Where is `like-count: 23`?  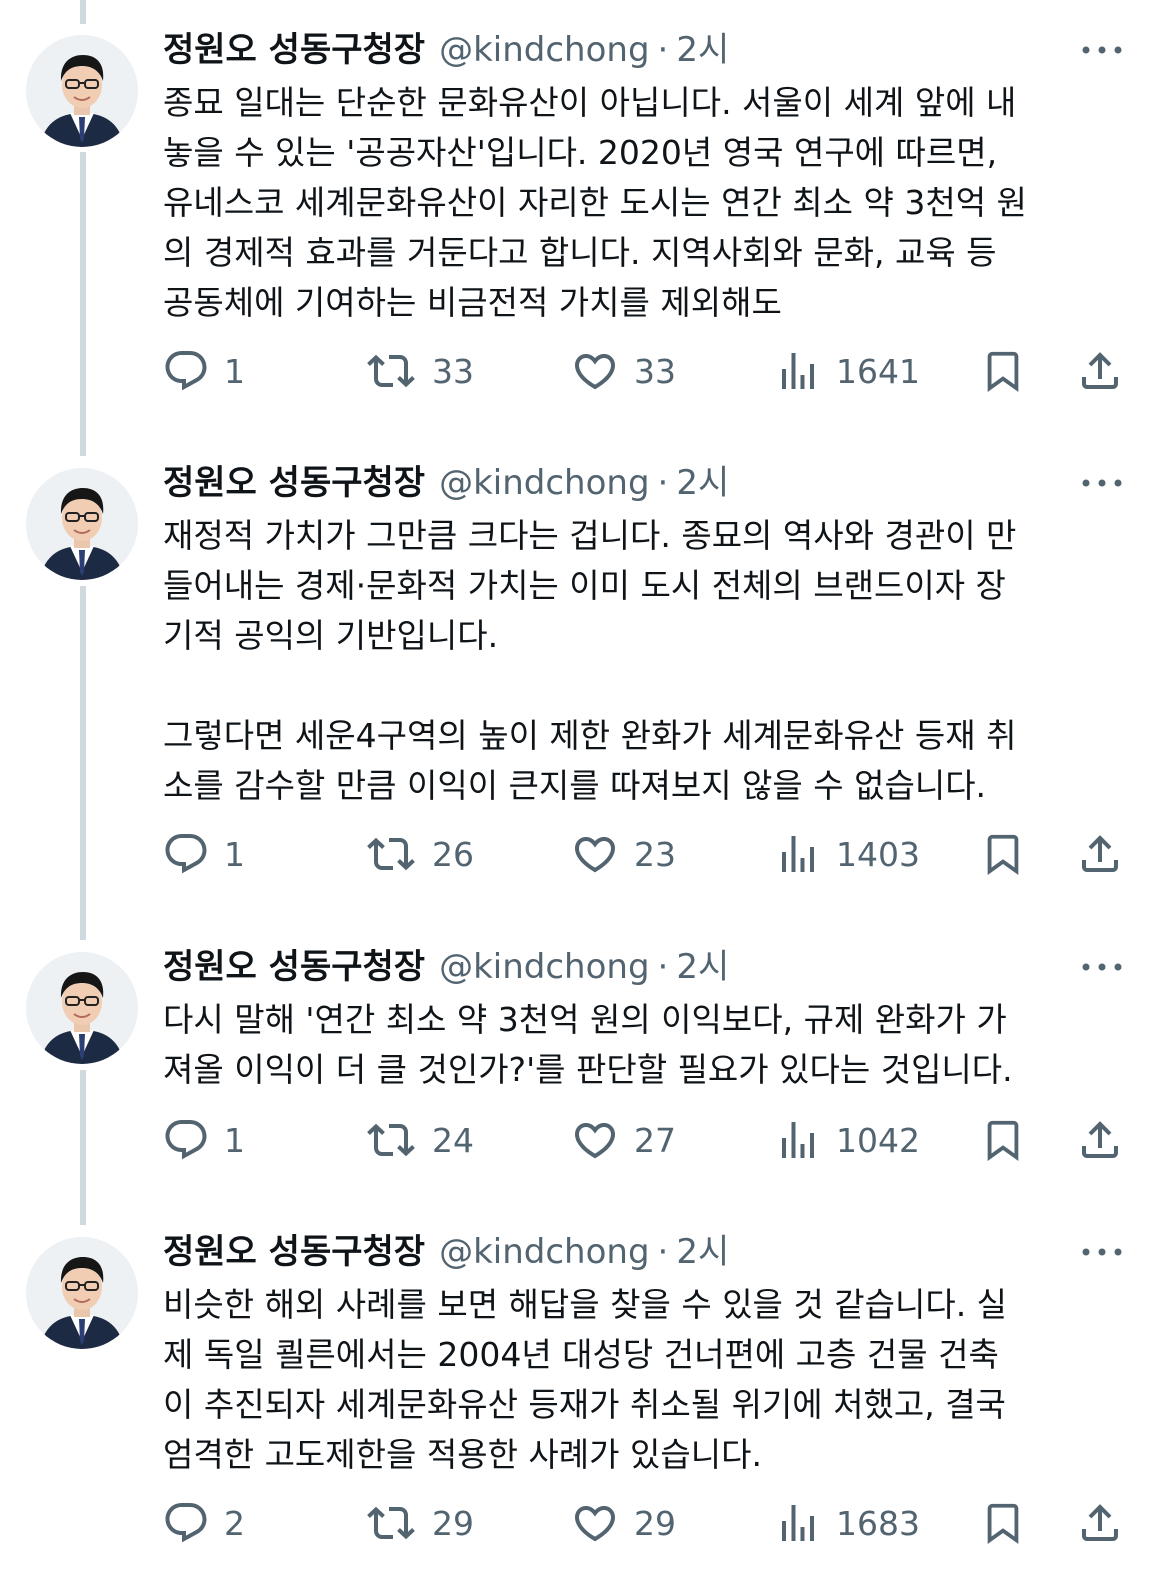
like-count: 23 is located at coordinates (655, 854).